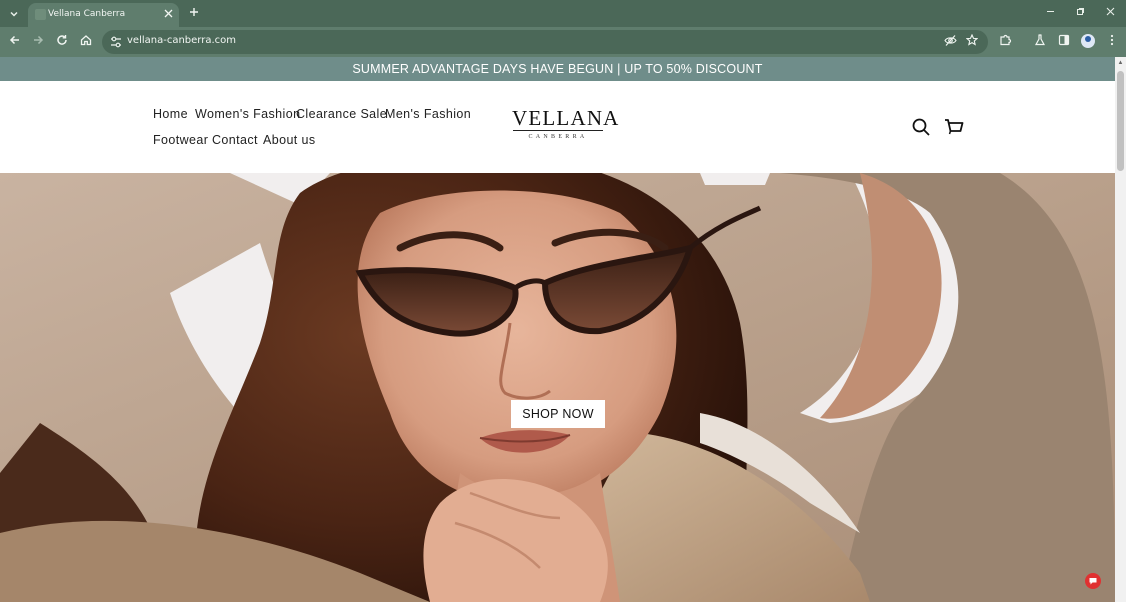 This screenshot has width=1126, height=602. I want to click on reload-icon, so click(62, 40).